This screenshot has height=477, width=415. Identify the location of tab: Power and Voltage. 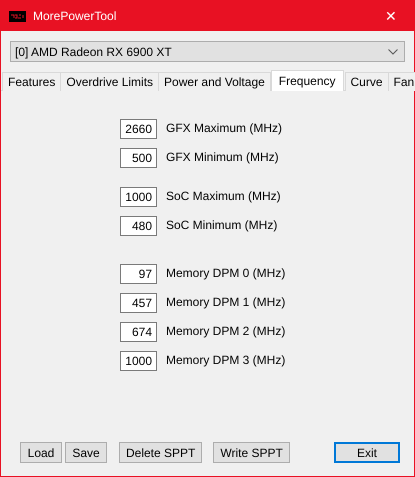
(214, 81).